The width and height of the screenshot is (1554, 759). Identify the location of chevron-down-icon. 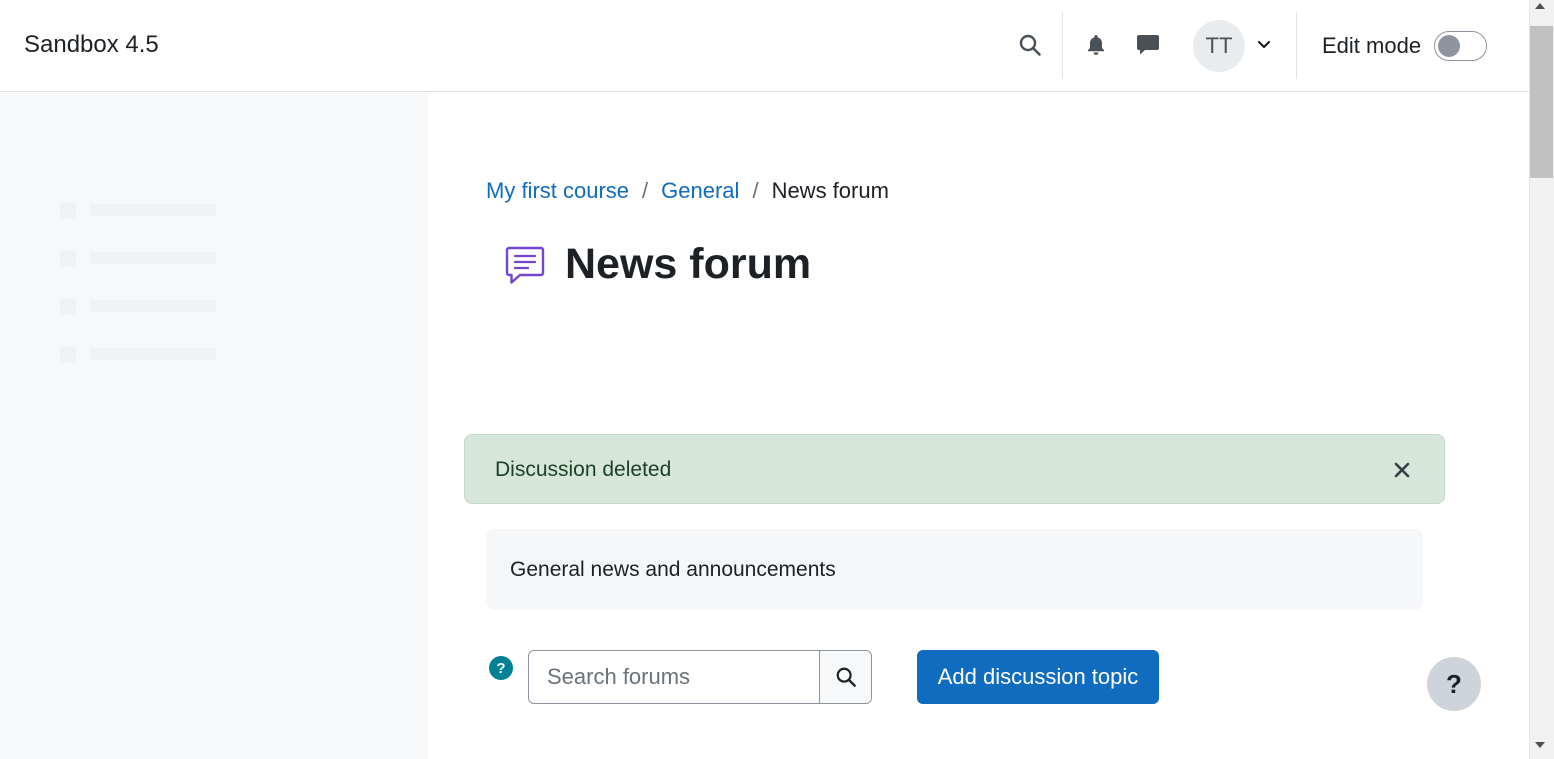
(1264, 44).